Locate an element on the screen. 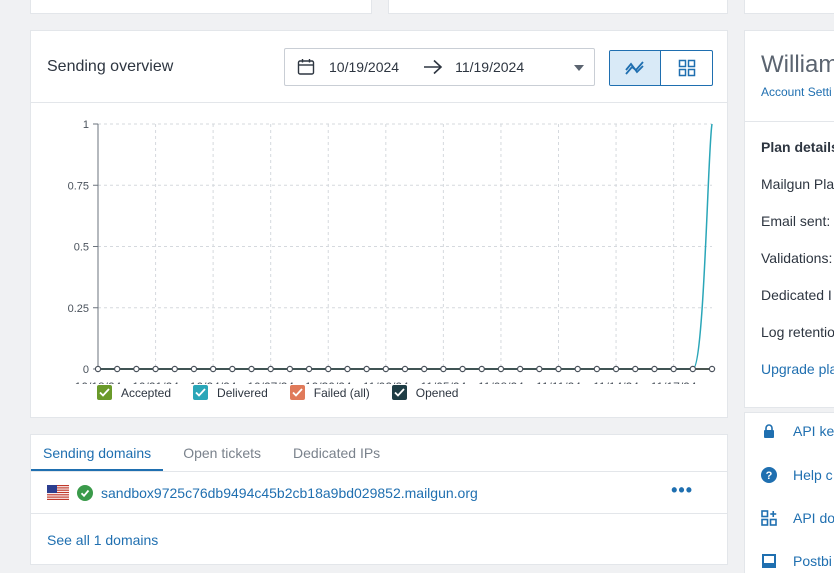  x-tick-label: 10/18/24 is located at coordinates (98, 382).